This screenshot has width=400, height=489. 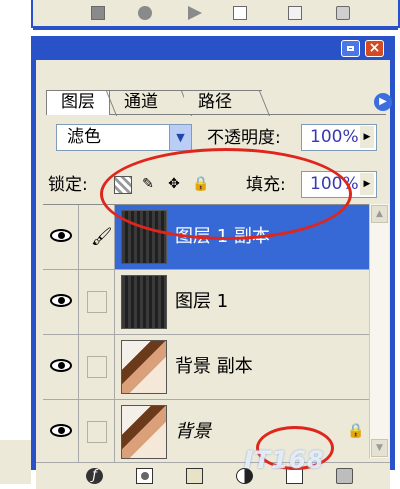 I want to click on opacity-slider-arrow-icon: ▶, so click(x=367, y=137).